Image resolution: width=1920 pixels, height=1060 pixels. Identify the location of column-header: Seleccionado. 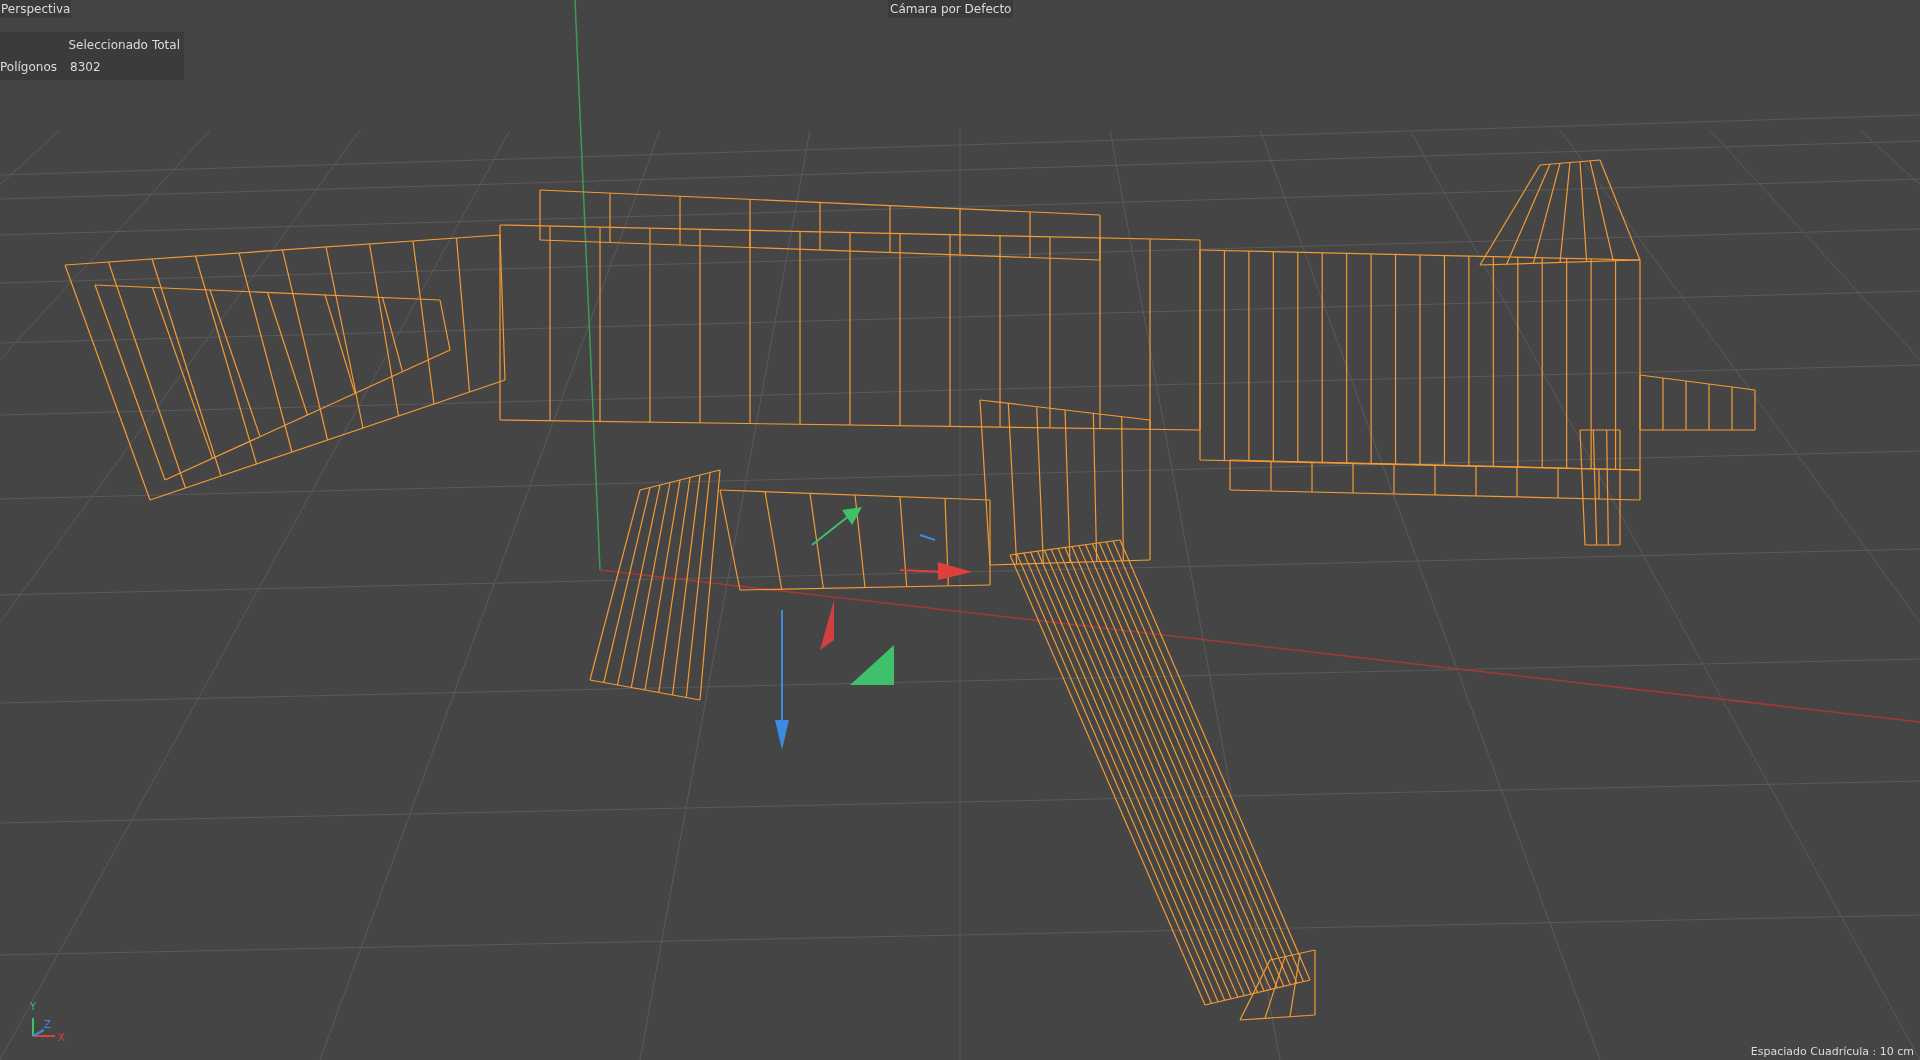
(108, 45).